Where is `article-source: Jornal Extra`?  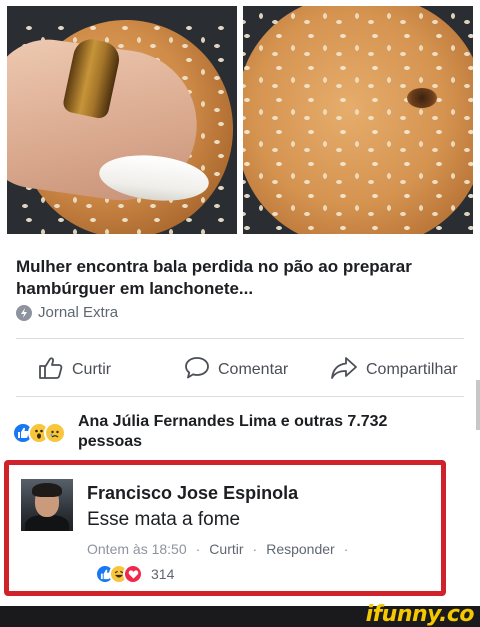 article-source: Jornal Extra is located at coordinates (67, 312).